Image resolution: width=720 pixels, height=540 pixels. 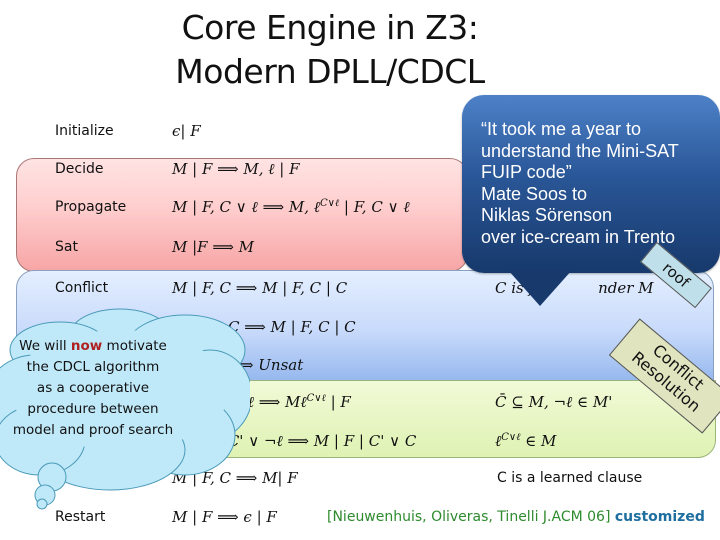 What do you see at coordinates (82, 288) in the screenshot?
I see `rule-name-conflict: Conflict` at bounding box center [82, 288].